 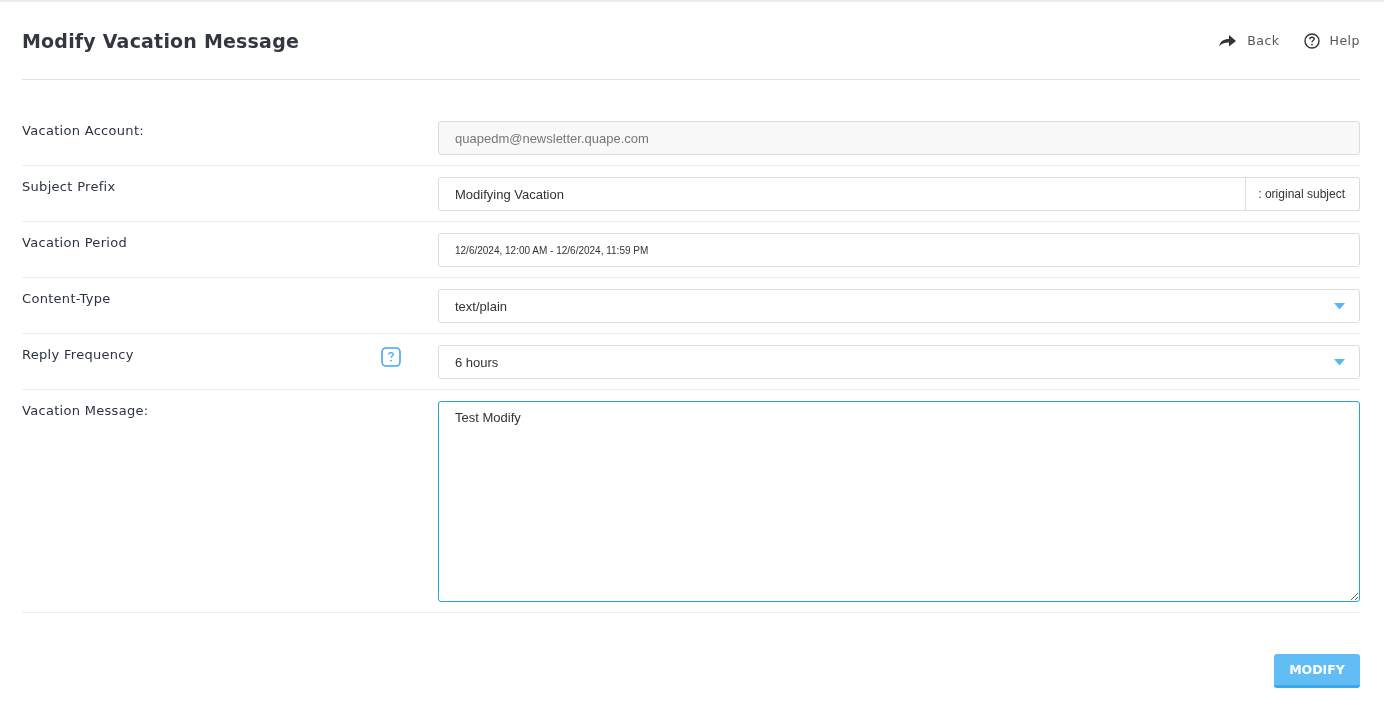 What do you see at coordinates (1228, 40) in the screenshot?
I see `share-arrow-icon` at bounding box center [1228, 40].